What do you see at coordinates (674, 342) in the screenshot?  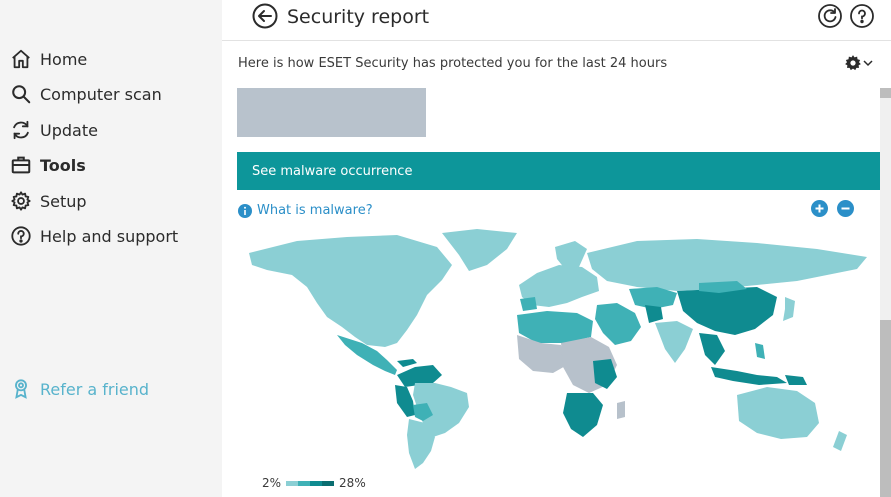 I see `map-region-india` at bounding box center [674, 342].